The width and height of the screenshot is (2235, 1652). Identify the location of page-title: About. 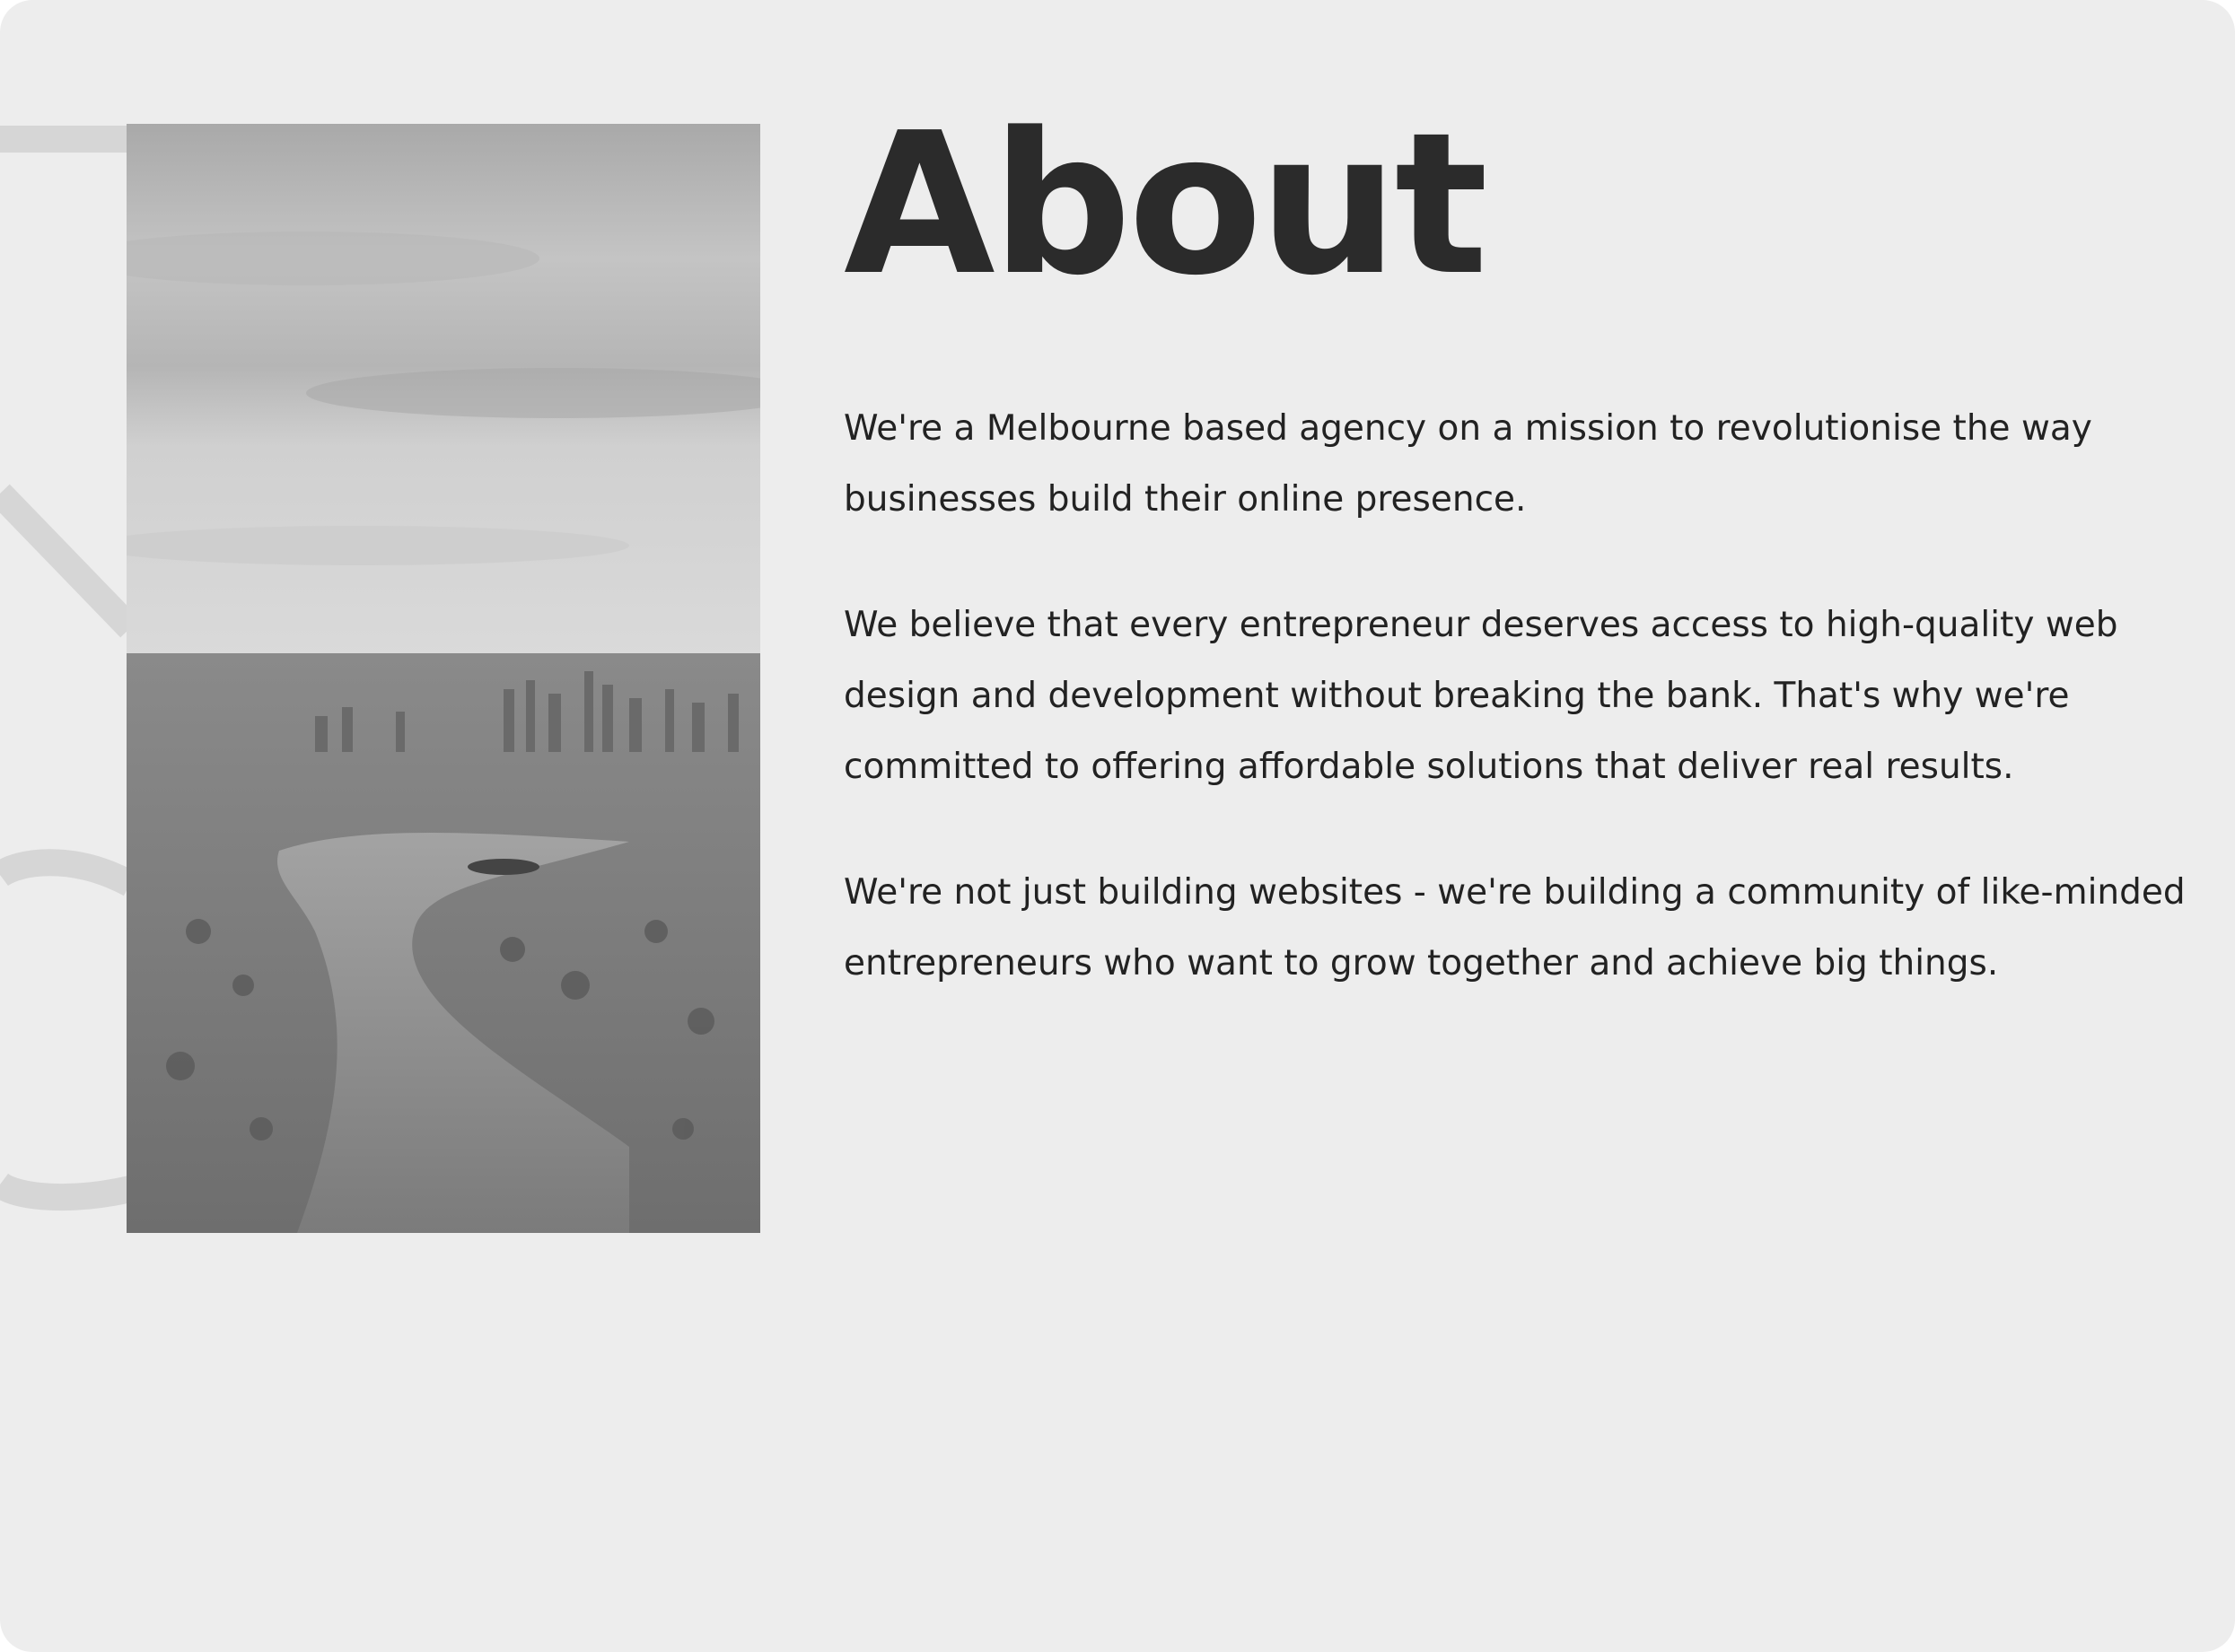
(1166, 205).